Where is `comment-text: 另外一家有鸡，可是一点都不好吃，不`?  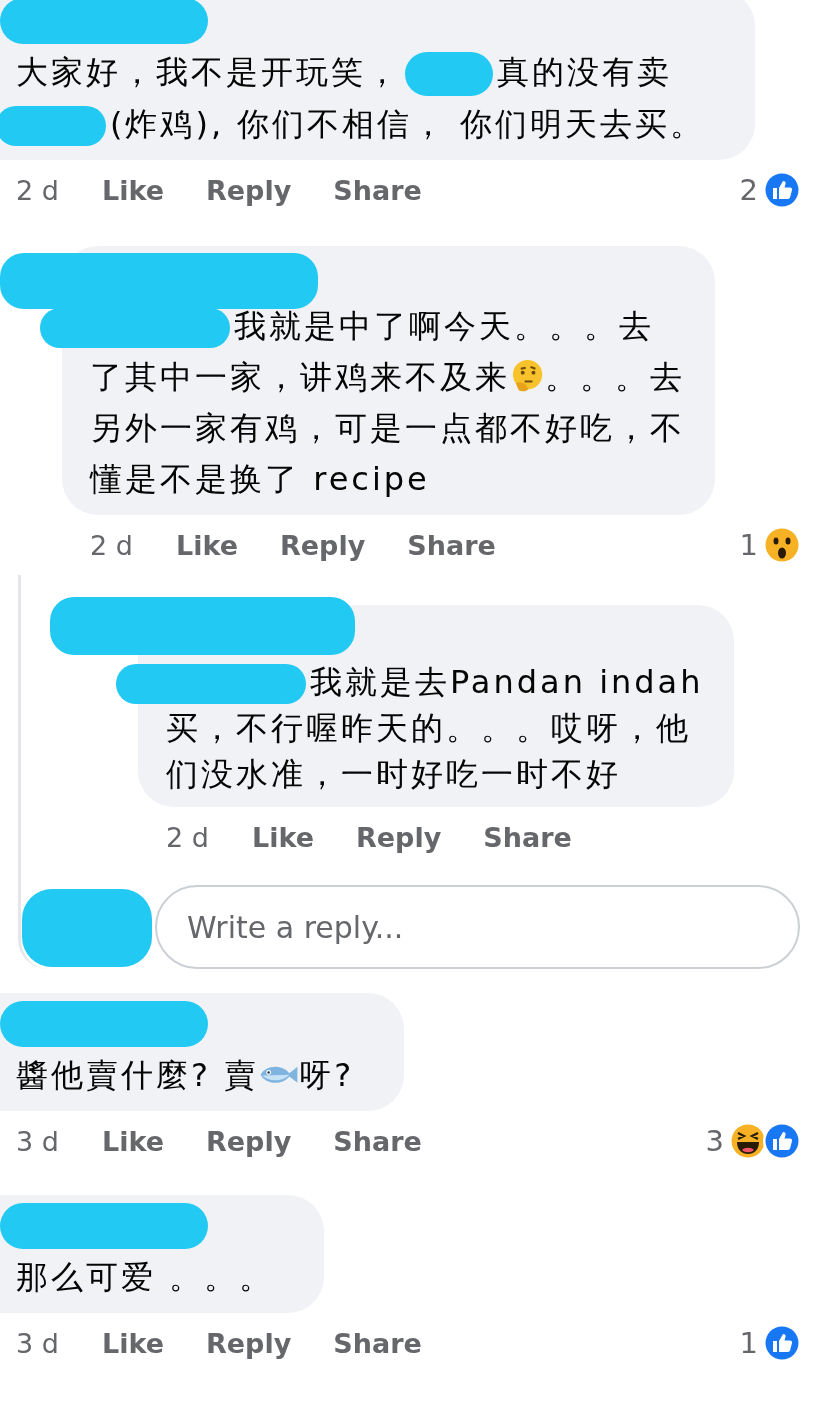
comment-text: 另外一家有鸡，可是一点都不好吃，不 is located at coordinates (387, 428).